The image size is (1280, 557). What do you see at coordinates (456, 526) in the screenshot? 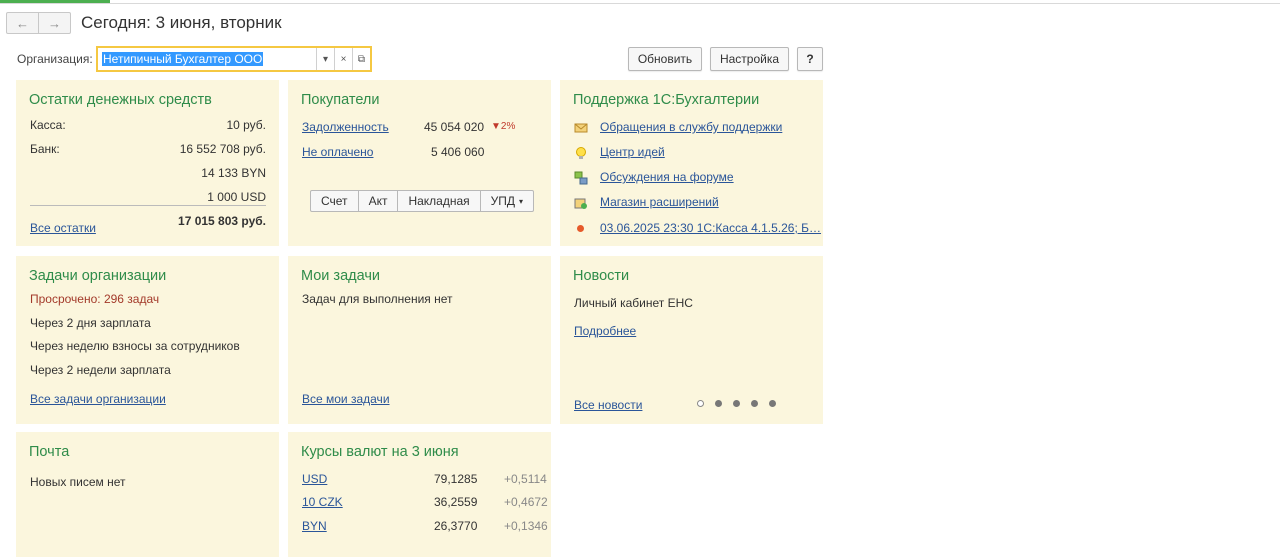
I see `rate-value: 26,3770` at bounding box center [456, 526].